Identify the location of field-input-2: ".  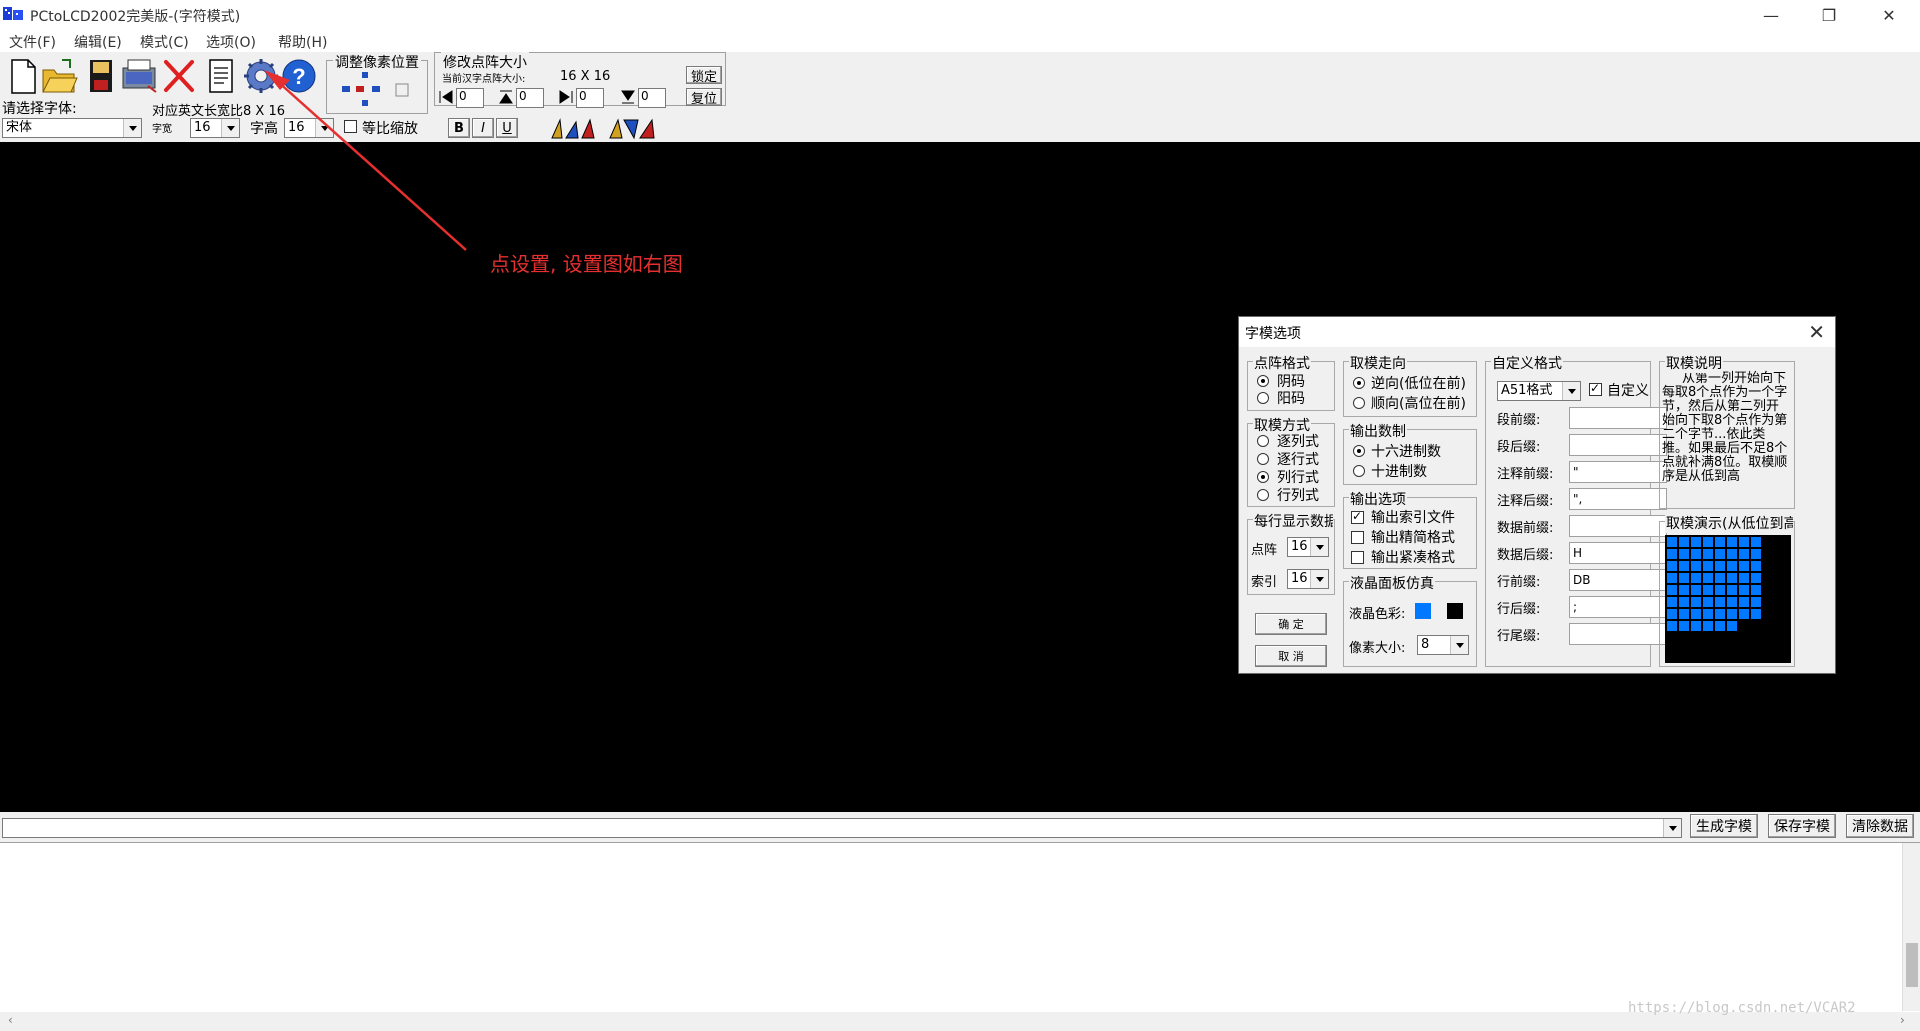
(1618, 472).